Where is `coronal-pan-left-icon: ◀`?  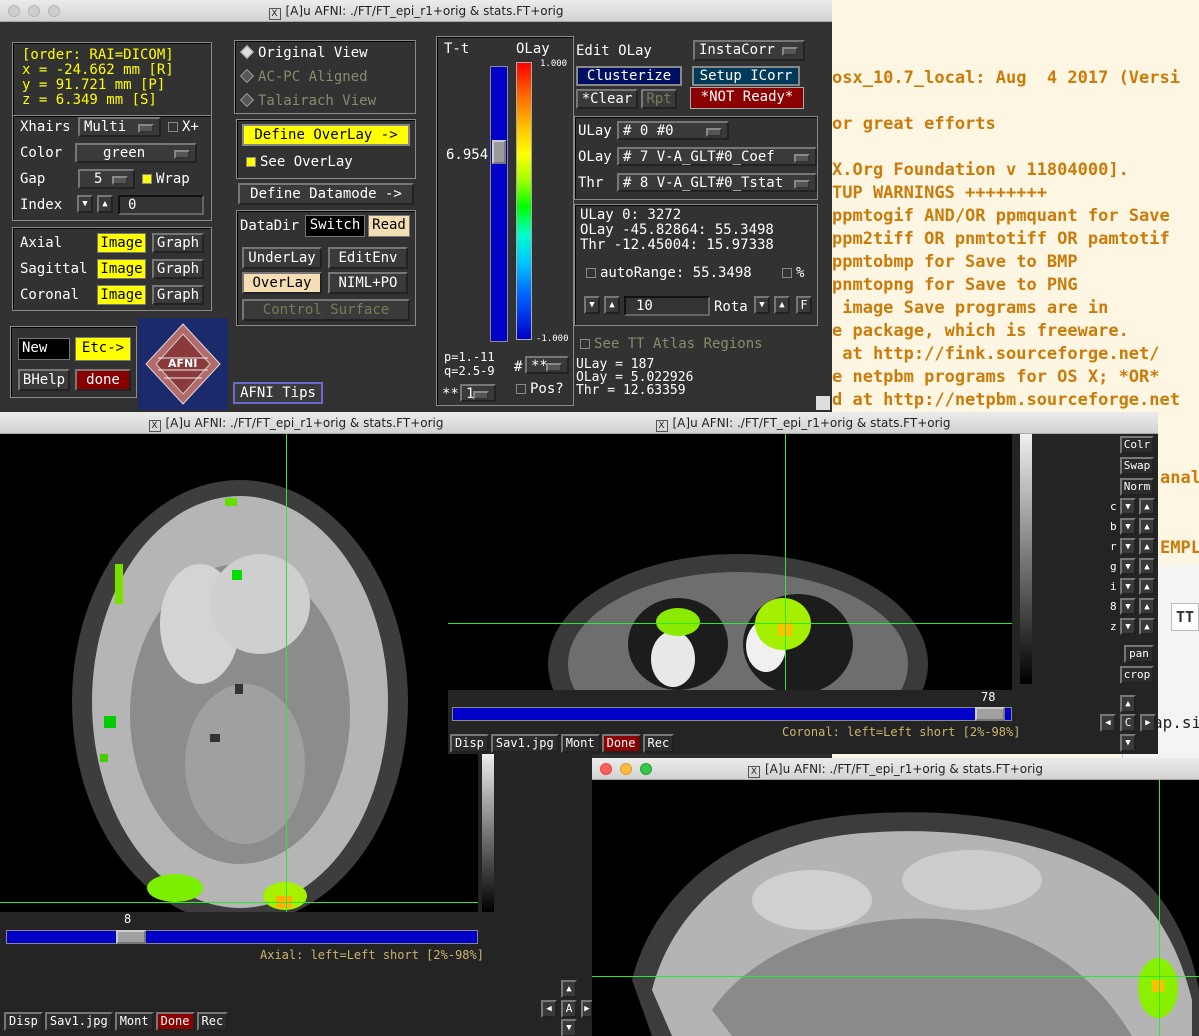
coronal-pan-left-icon: ◀ is located at coordinates (1108, 723).